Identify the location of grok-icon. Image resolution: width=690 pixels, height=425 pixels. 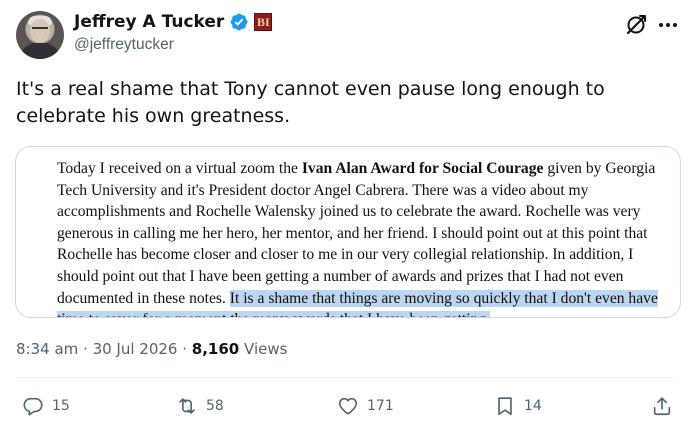
(636, 25).